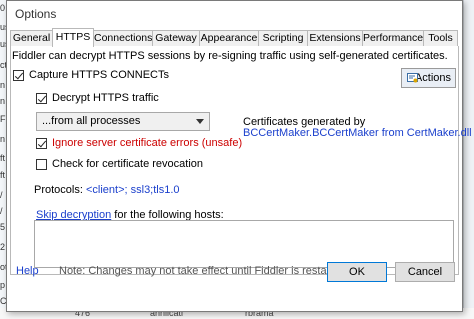 Image resolution: width=474 pixels, height=319 pixels. I want to click on protocols-link: <client>; ssl3;tls1.0, so click(133, 190).